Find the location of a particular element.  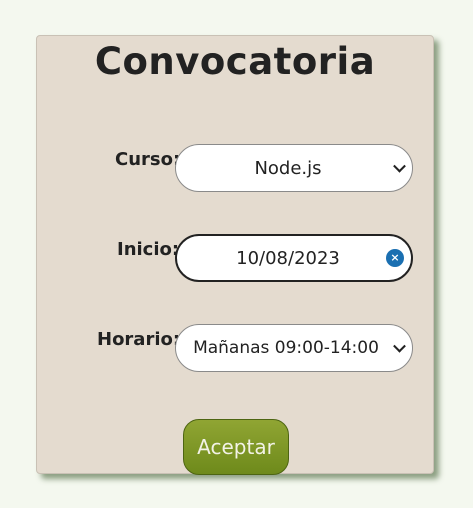

horario-label: Horario: is located at coordinates (139, 339).